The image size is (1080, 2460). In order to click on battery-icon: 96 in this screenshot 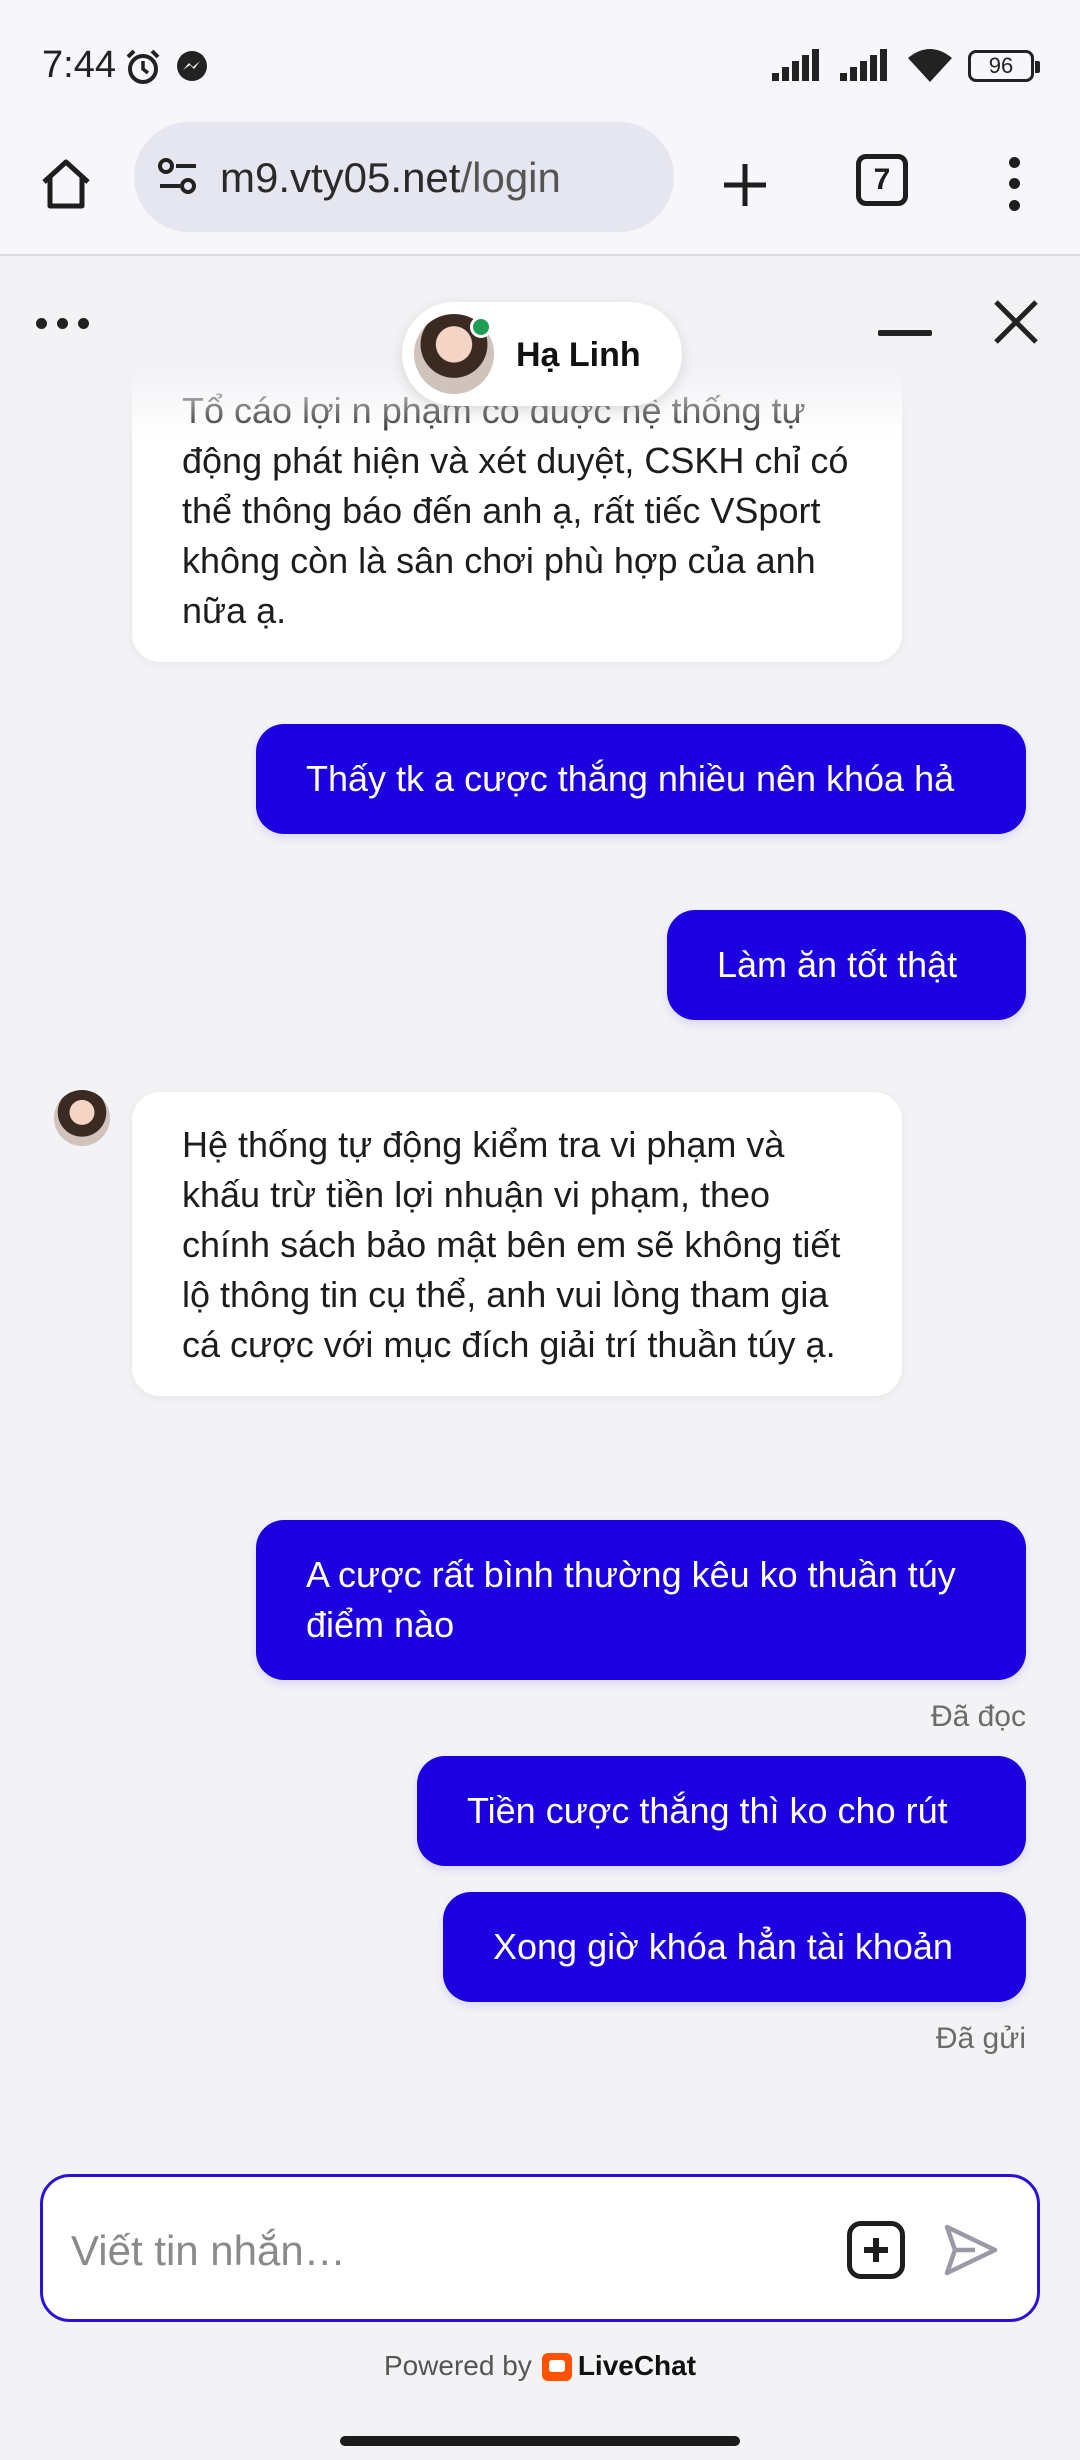, I will do `click(1004, 66)`.